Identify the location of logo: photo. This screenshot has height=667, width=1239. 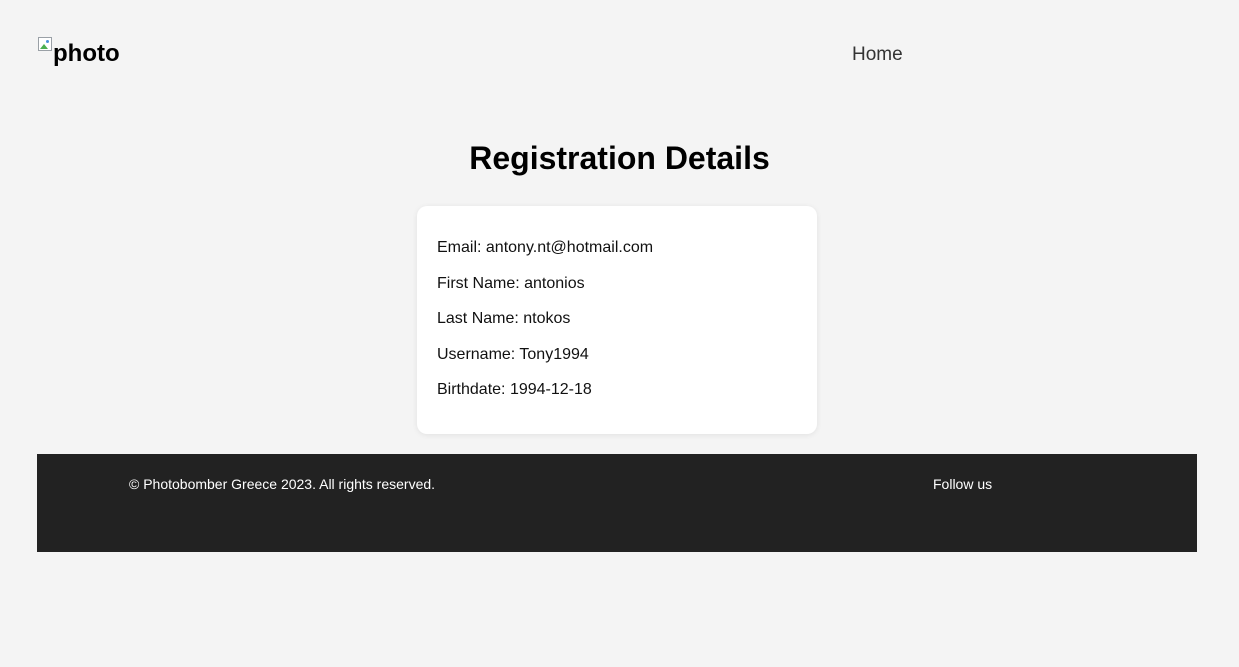
(78, 51).